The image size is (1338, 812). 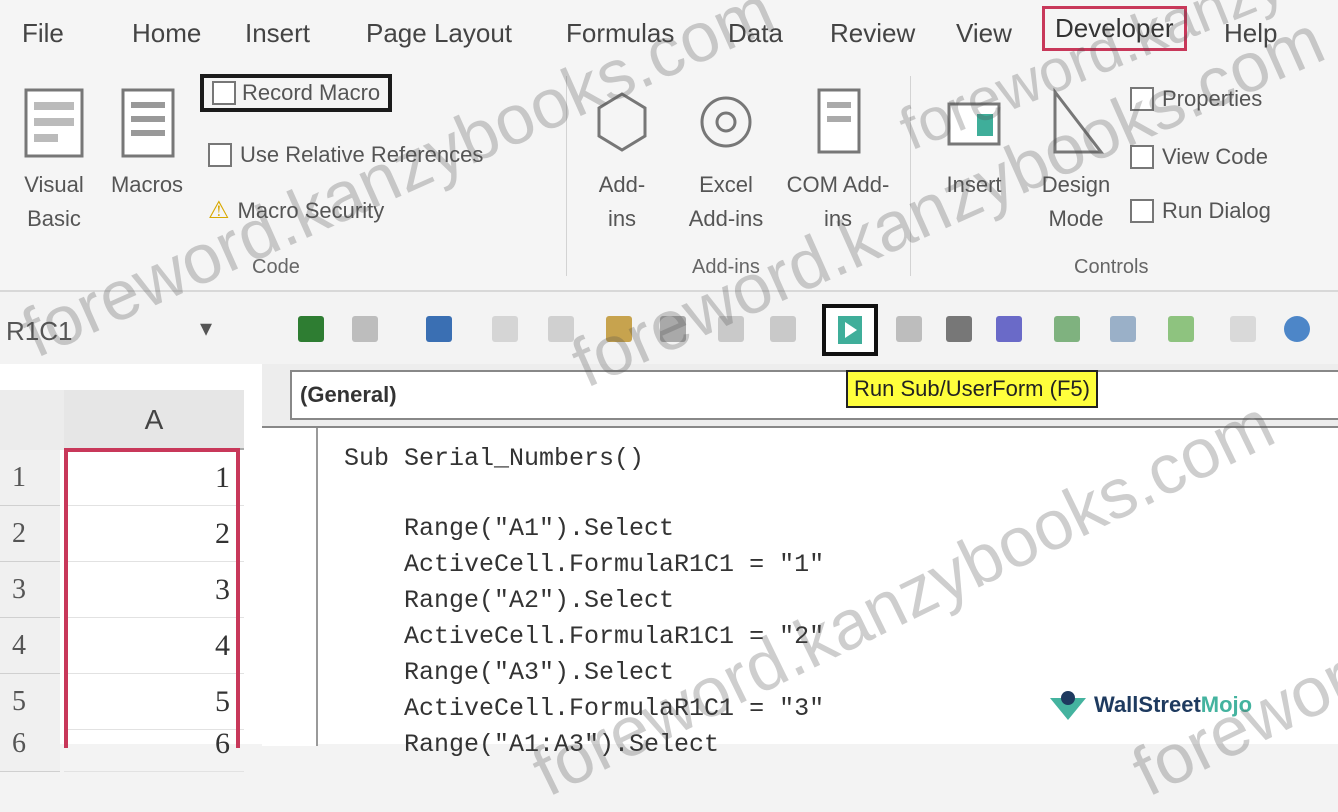 What do you see at coordinates (622, 156) in the screenshot?
I see `addins-button: Add-ins` at bounding box center [622, 156].